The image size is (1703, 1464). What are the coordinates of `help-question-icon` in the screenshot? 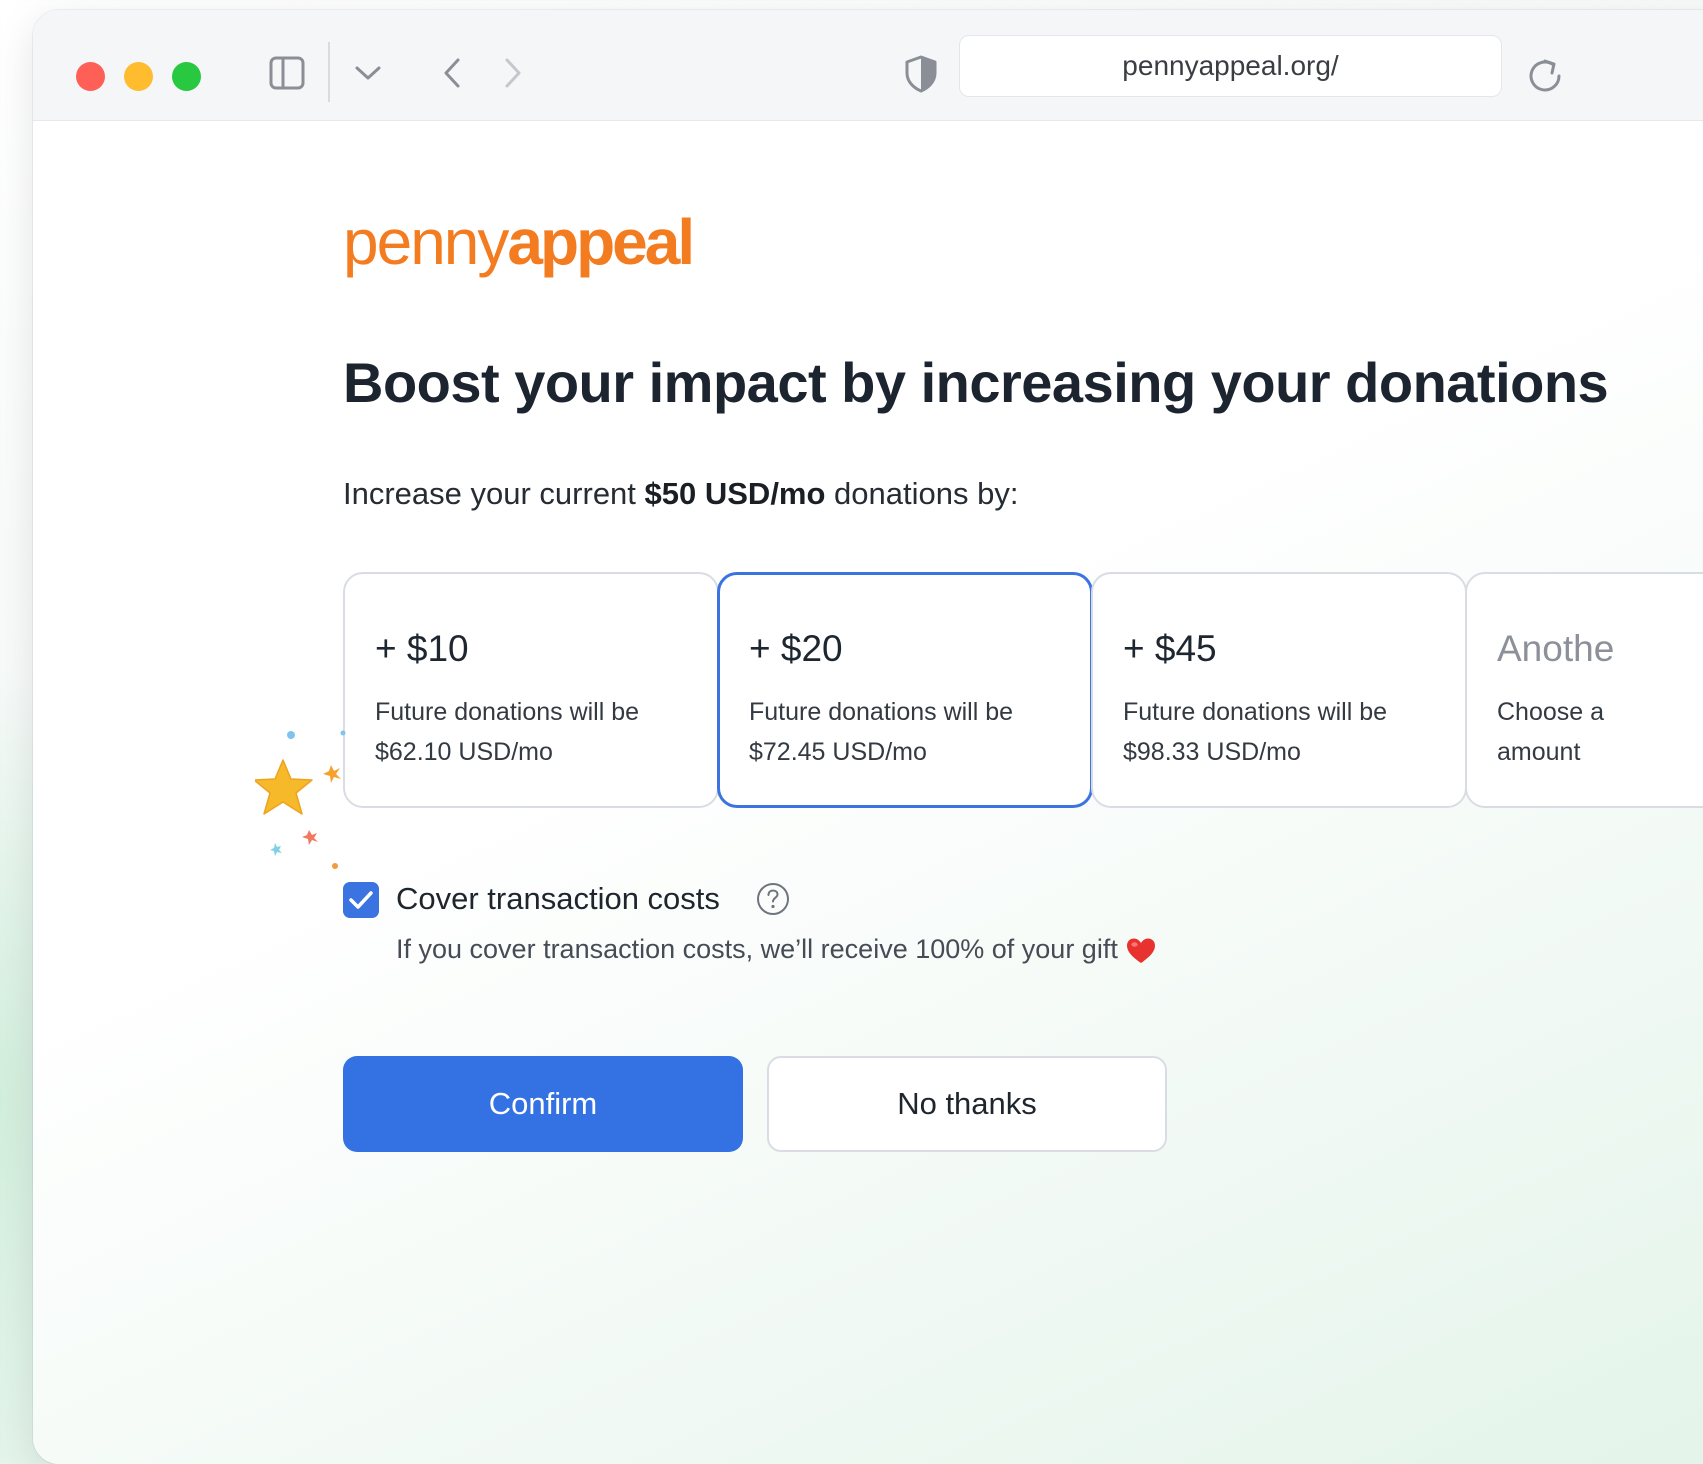 It's located at (773, 899).